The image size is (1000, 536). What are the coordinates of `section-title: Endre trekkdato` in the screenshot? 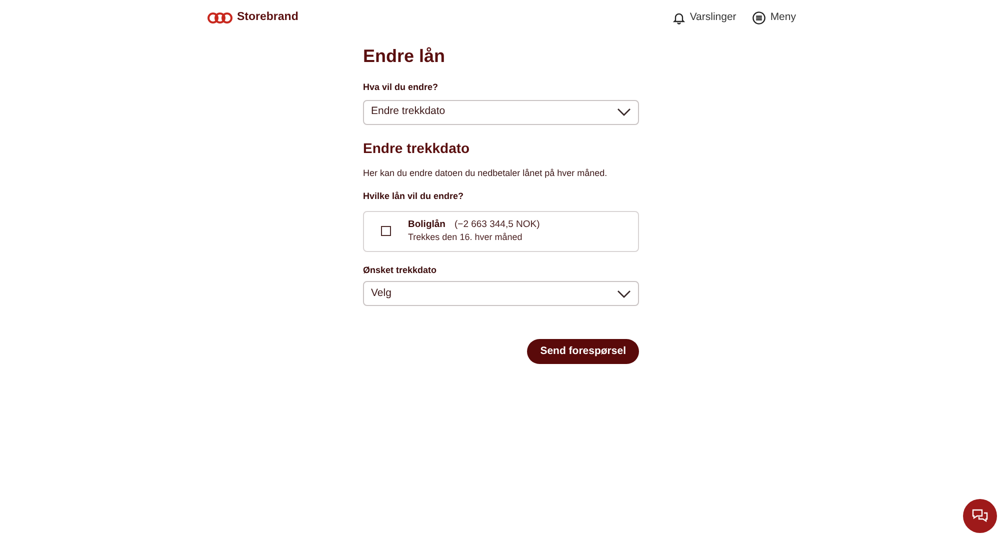 It's located at (417, 148).